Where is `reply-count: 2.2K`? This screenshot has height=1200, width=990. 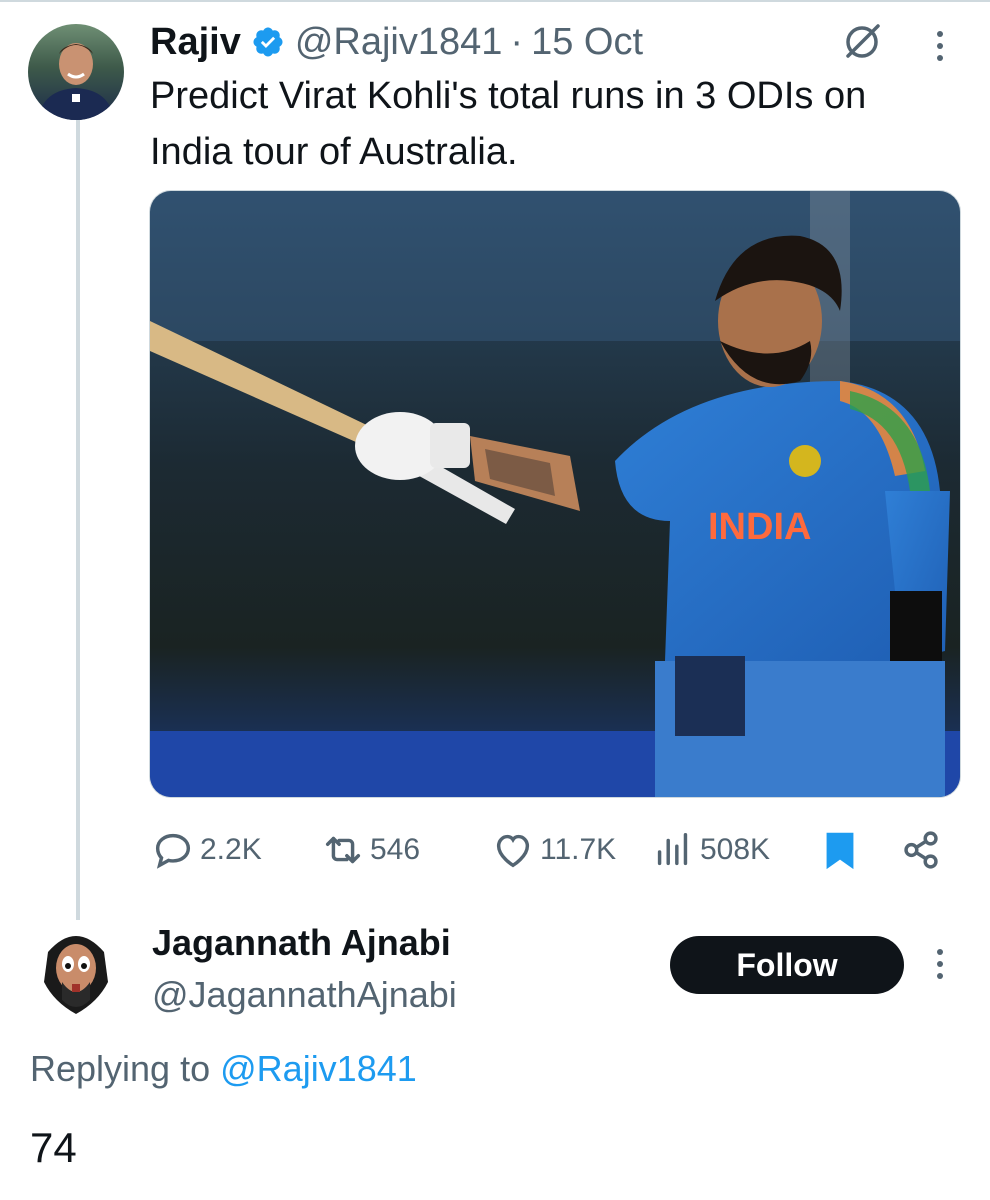
reply-count: 2.2K is located at coordinates (231, 849).